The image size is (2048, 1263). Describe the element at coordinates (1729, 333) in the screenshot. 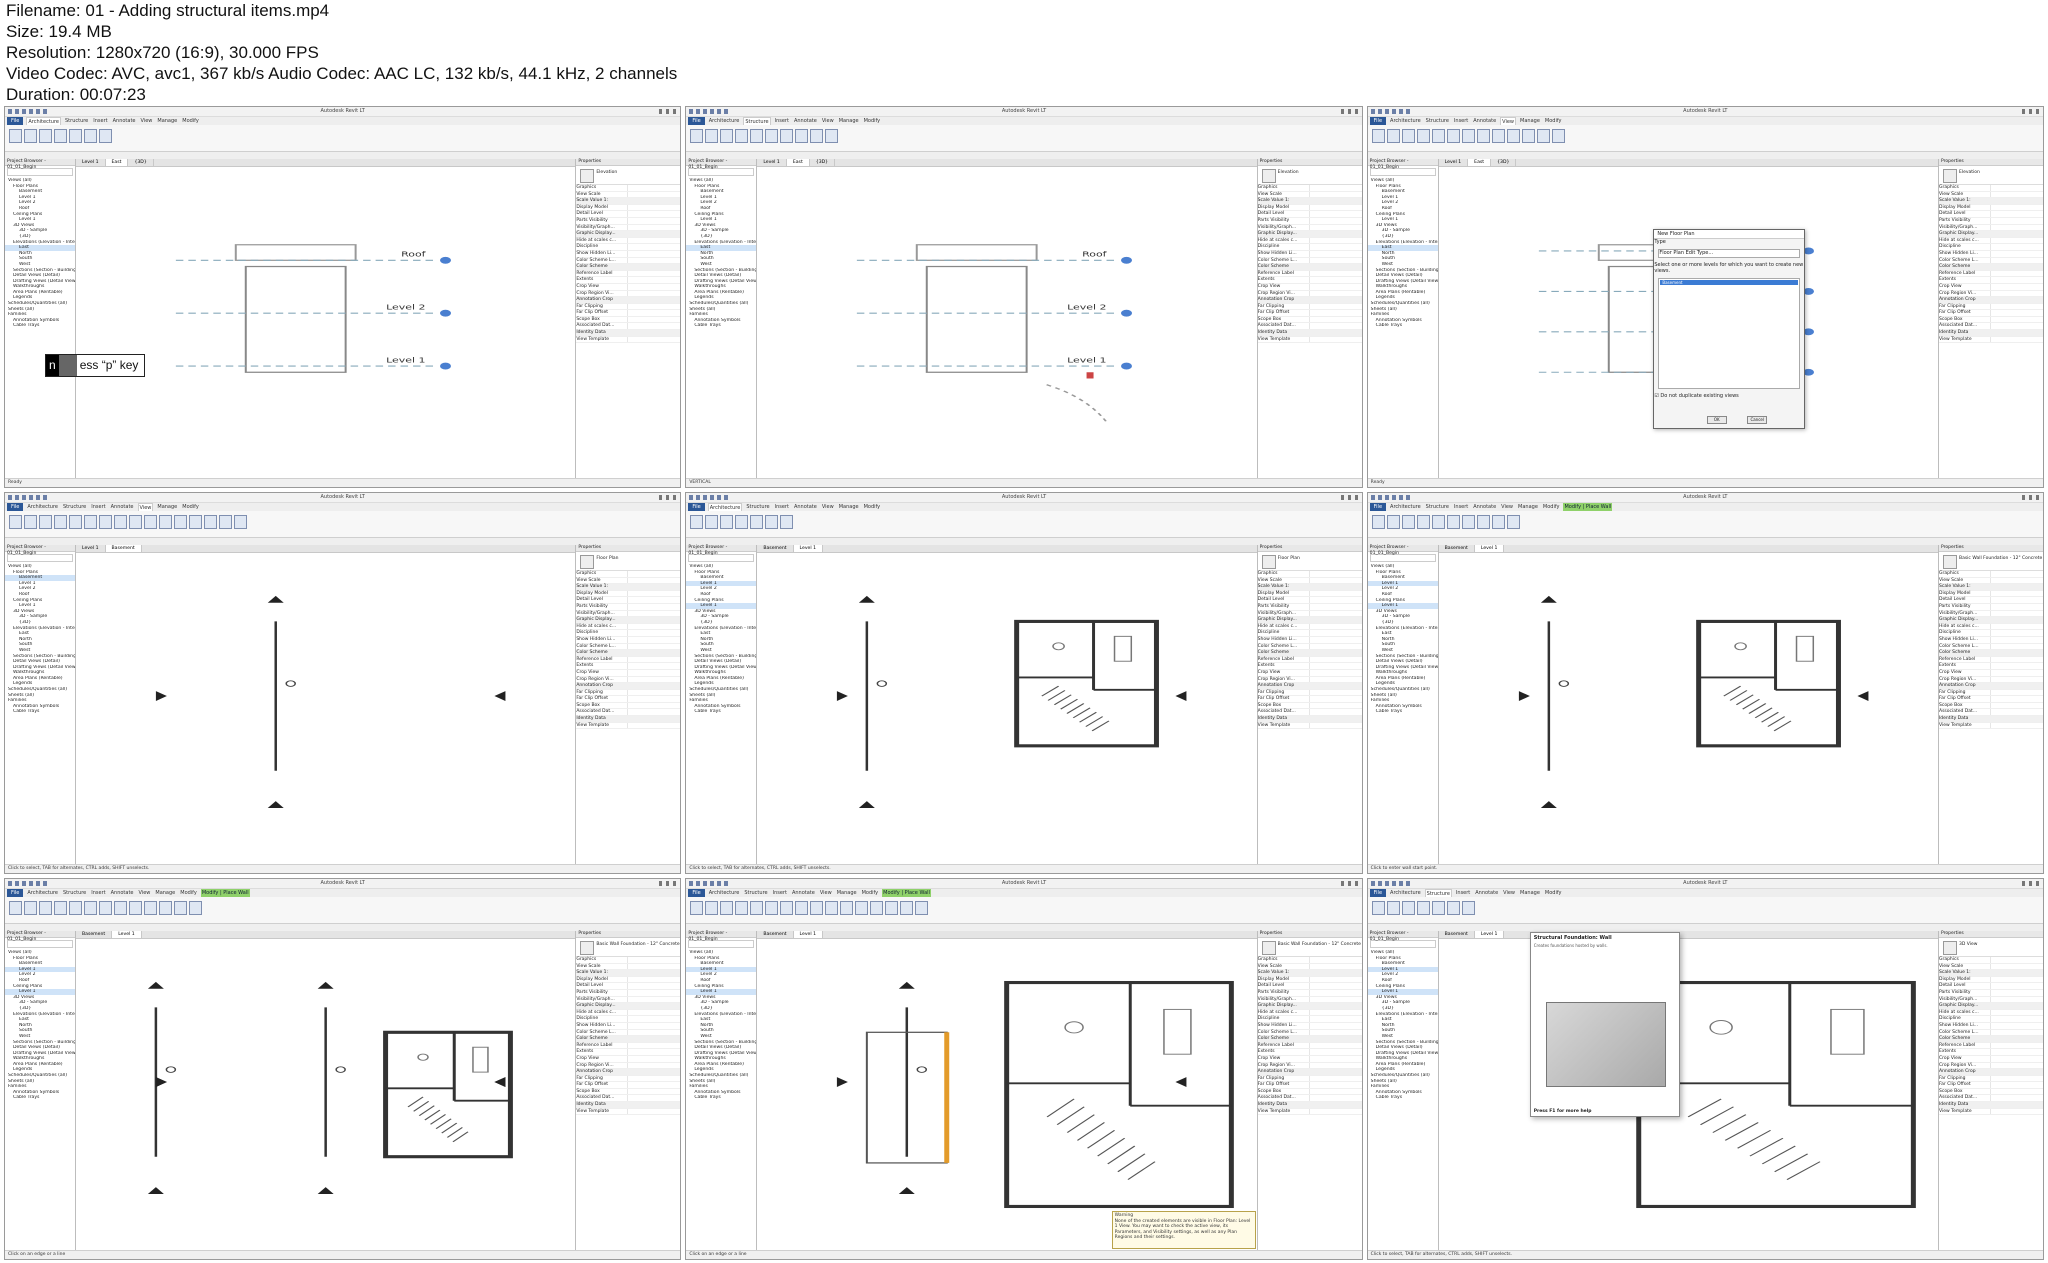

I see `level-list: Basement` at that location.